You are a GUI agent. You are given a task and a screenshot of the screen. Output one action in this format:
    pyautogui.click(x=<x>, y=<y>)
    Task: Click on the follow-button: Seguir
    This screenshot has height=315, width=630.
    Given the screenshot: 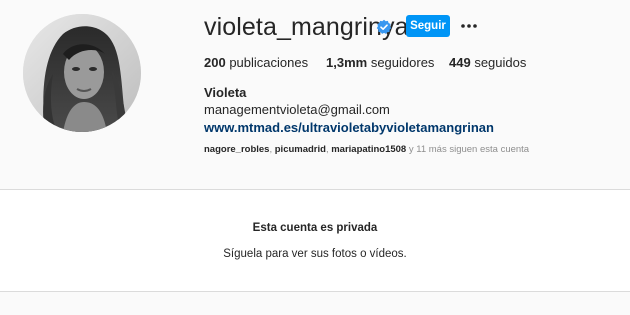 What is the action you would take?
    pyautogui.click(x=428, y=26)
    